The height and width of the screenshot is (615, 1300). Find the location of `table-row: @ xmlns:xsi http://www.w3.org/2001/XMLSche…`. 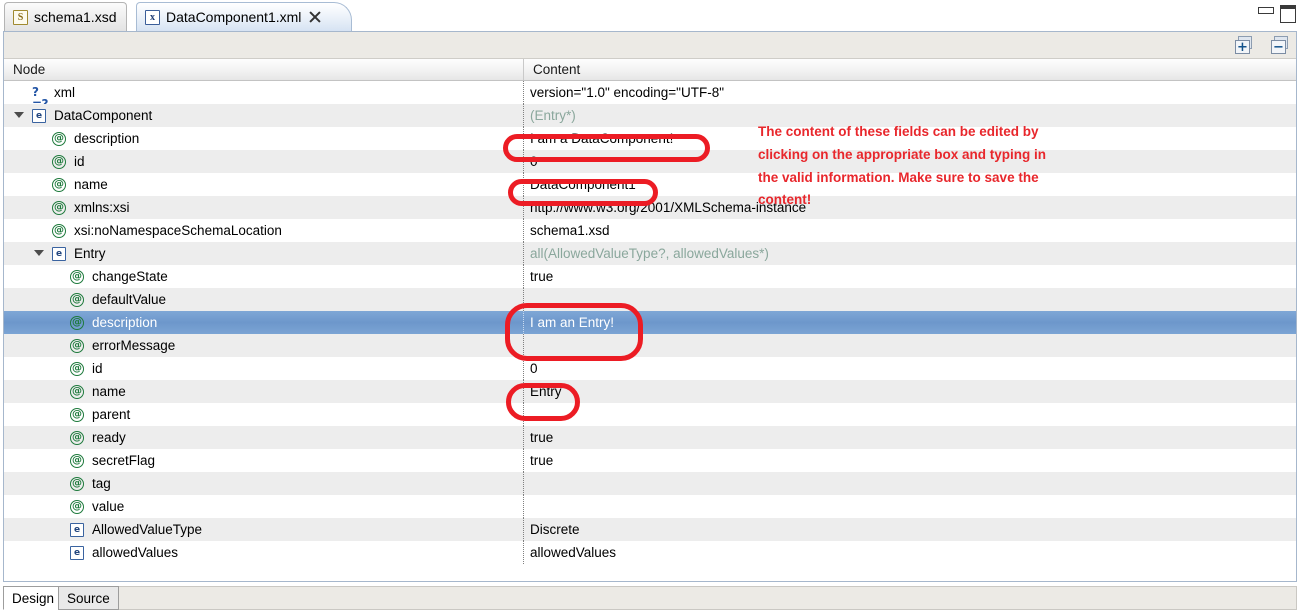

table-row: @ xmlns:xsi http://www.w3.org/2001/XMLSche… is located at coordinates (650, 207).